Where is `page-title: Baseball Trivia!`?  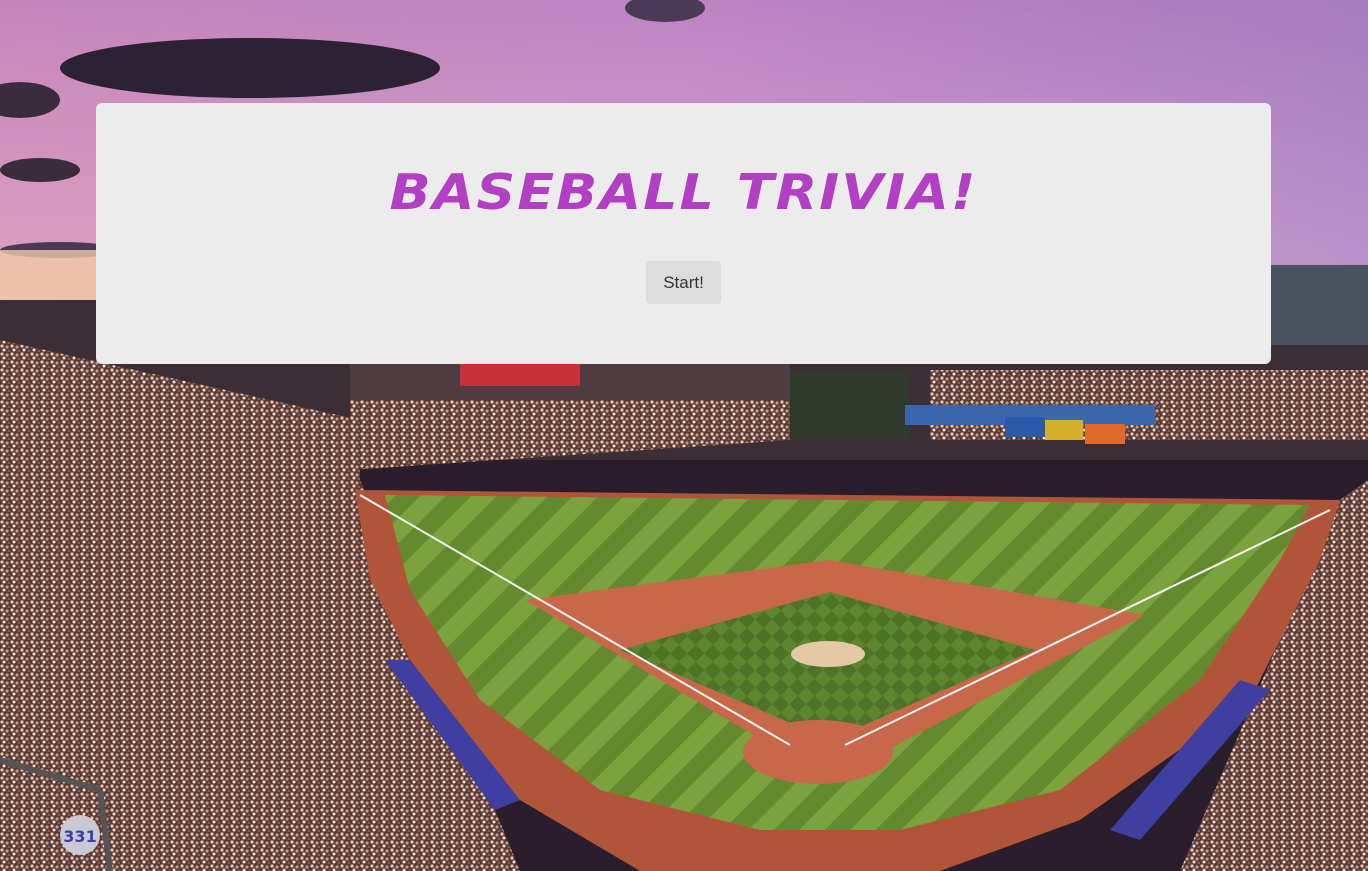 page-title: Baseball Trivia! is located at coordinates (683, 192).